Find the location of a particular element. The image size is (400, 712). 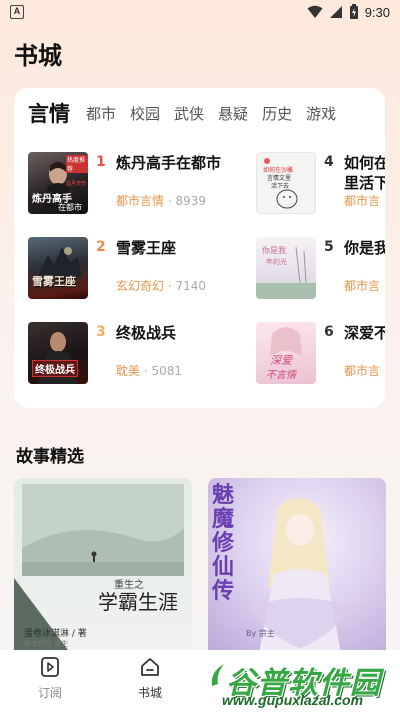

book-meta: 玄幻奇幻 · 7140 is located at coordinates (161, 286).